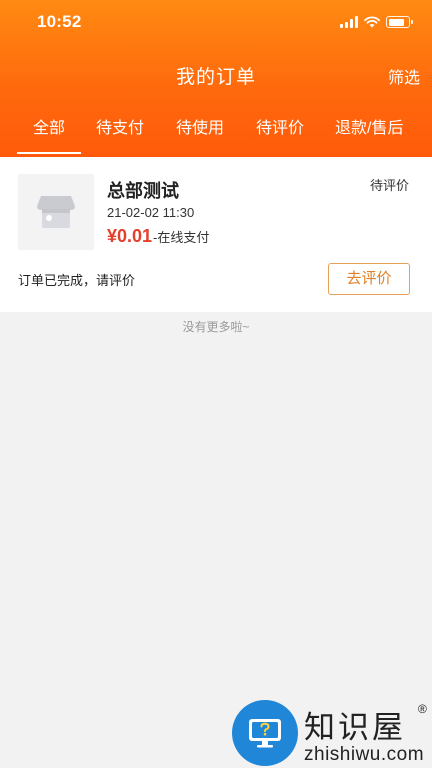 The height and width of the screenshot is (768, 432). Describe the element at coordinates (280, 126) in the screenshot. I see `tab-pending-review: 待评价` at that location.